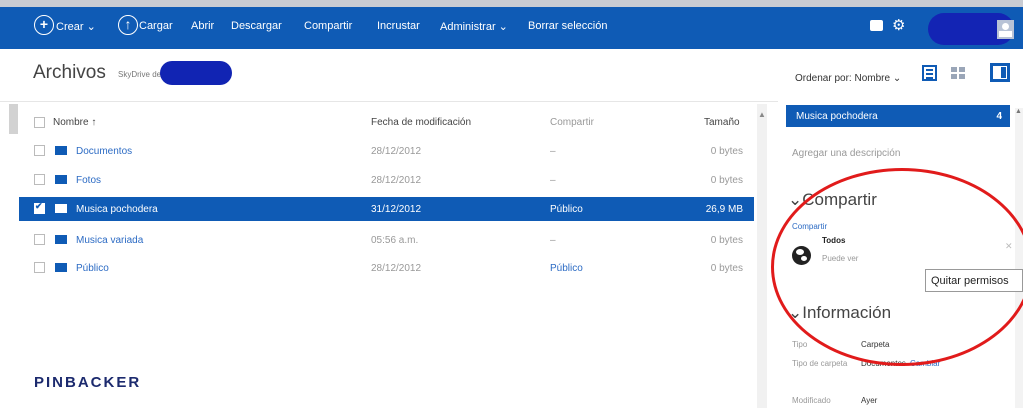  I want to click on open-button: Abrir, so click(202, 26).